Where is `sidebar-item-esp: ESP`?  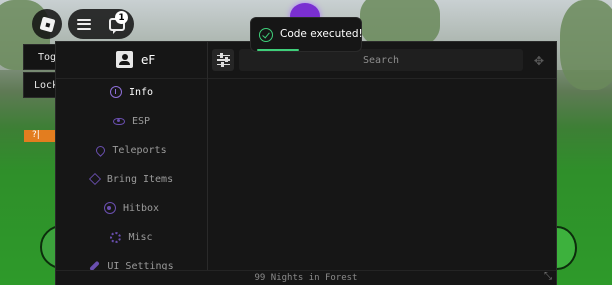
sidebar-item-esp: ESP is located at coordinates (131, 121).